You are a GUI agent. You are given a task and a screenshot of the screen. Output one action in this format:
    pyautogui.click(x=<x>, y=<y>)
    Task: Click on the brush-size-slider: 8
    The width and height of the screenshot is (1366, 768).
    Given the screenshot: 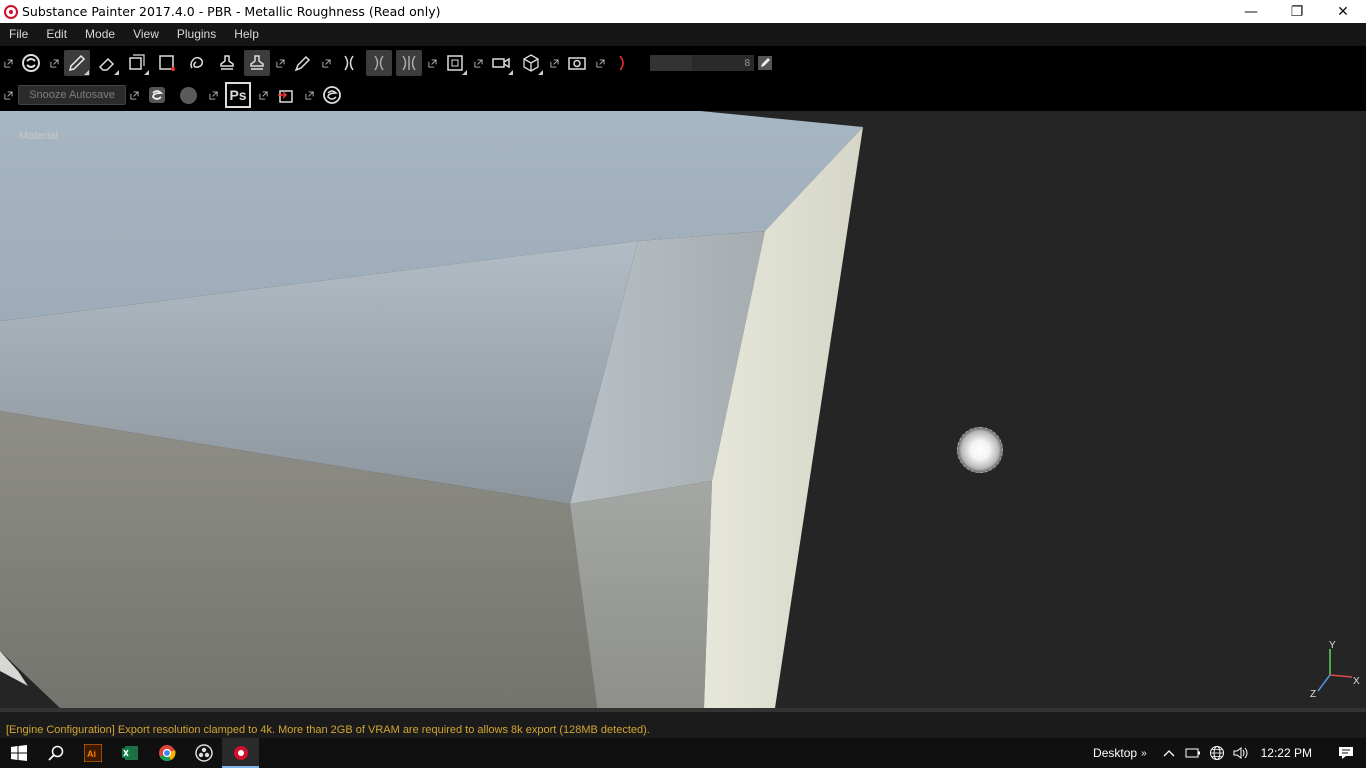 What is the action you would take?
    pyautogui.click(x=702, y=63)
    